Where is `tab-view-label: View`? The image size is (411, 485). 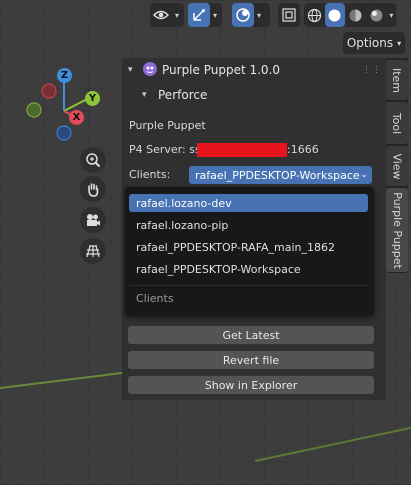
tab-view-label: View is located at coordinates (397, 166).